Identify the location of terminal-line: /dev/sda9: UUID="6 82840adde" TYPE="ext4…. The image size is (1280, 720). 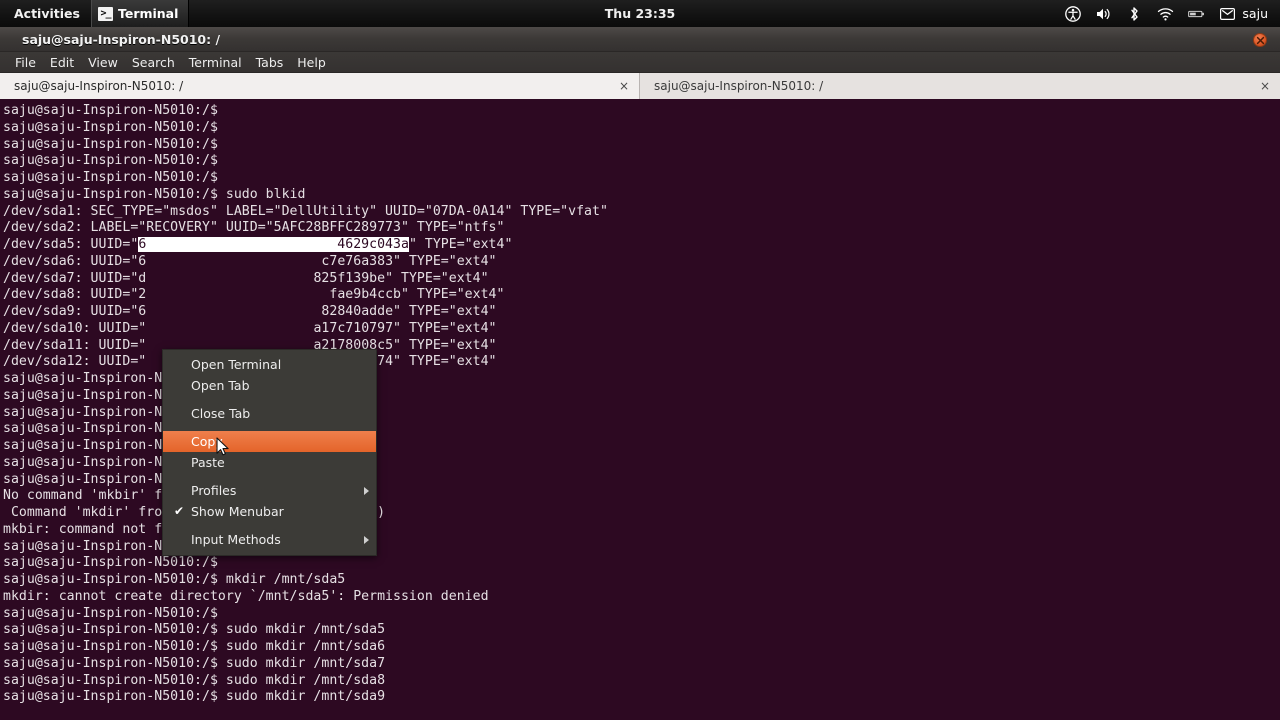
(641, 312).